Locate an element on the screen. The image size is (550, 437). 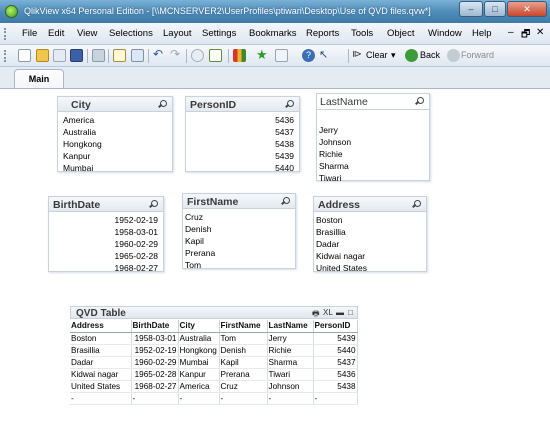
menu-settings: Settings is located at coordinates (219, 33).